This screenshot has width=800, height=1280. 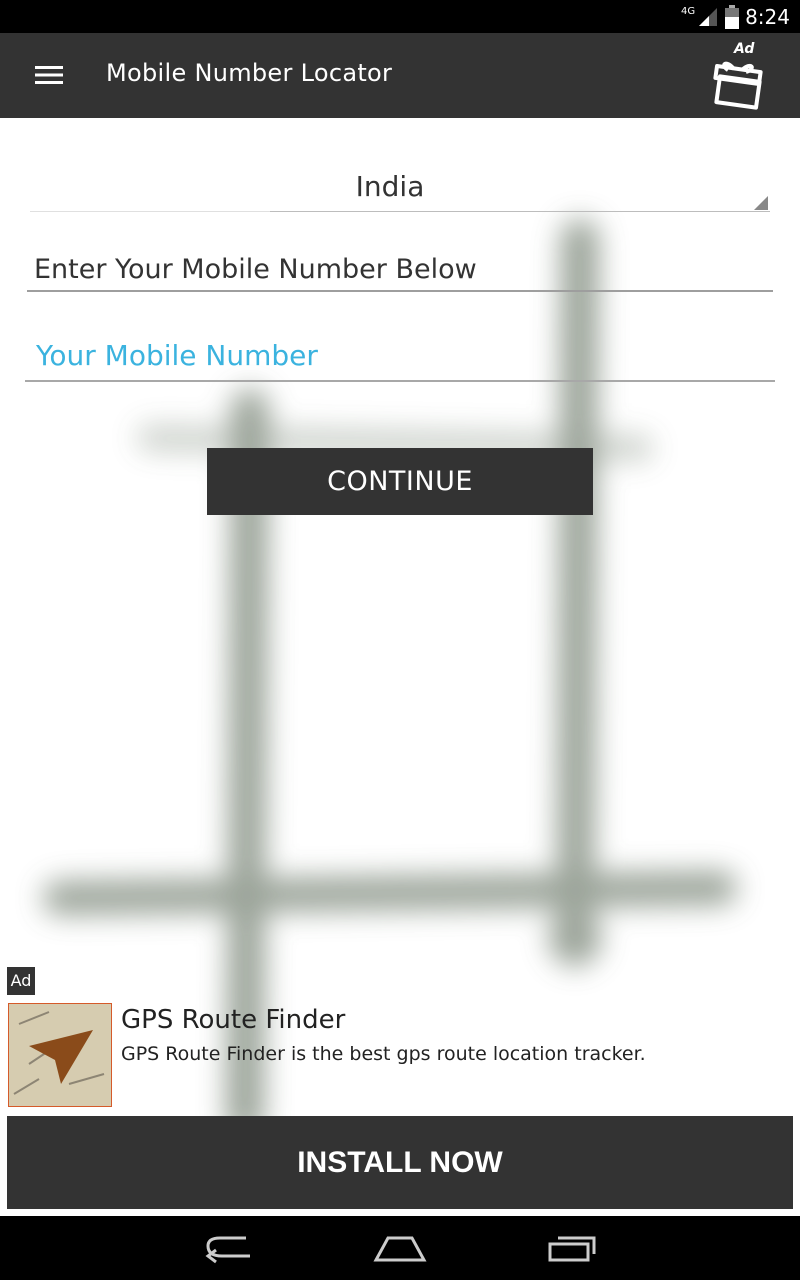 I want to click on home-icon, so click(x=400, y=1248).